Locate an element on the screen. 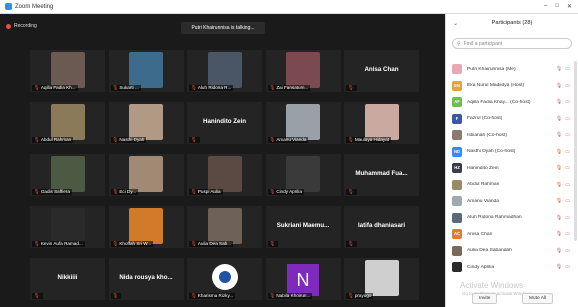  video-tile: Anisa Chan 🎙︎ is located at coordinates (381, 71).